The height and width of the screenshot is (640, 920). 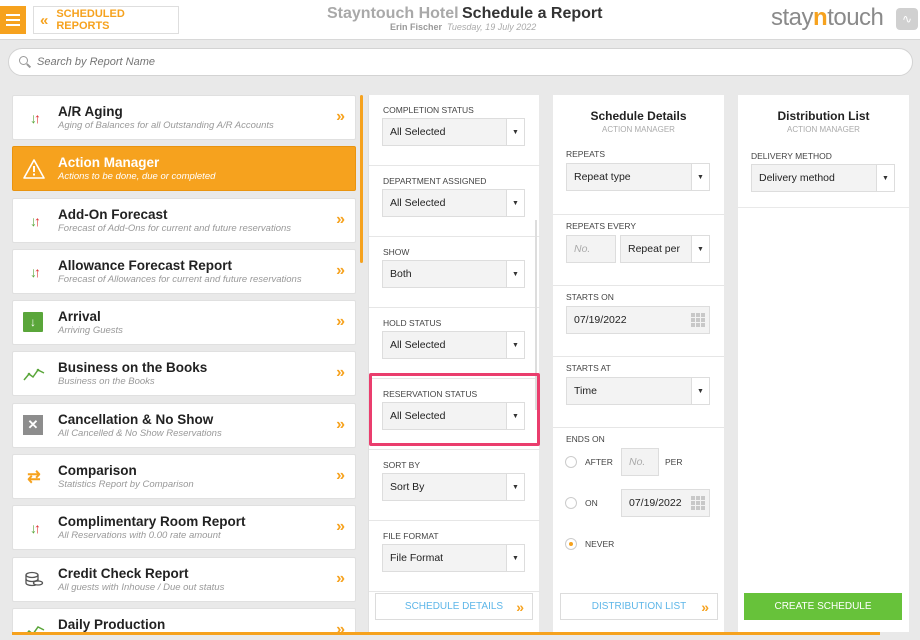 I want to click on report-desc: All Reservations with 0.00 rate amount, so click(x=139, y=536).